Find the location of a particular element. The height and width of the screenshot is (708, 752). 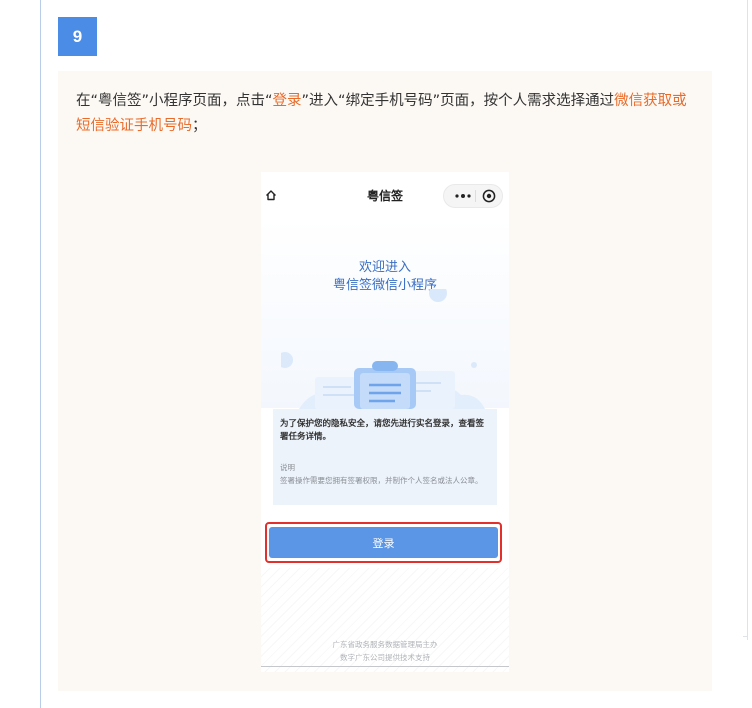

instruction-part-2: ”进入“绑定手机号码”页面，按个人需求选择通过 is located at coordinates (458, 101).